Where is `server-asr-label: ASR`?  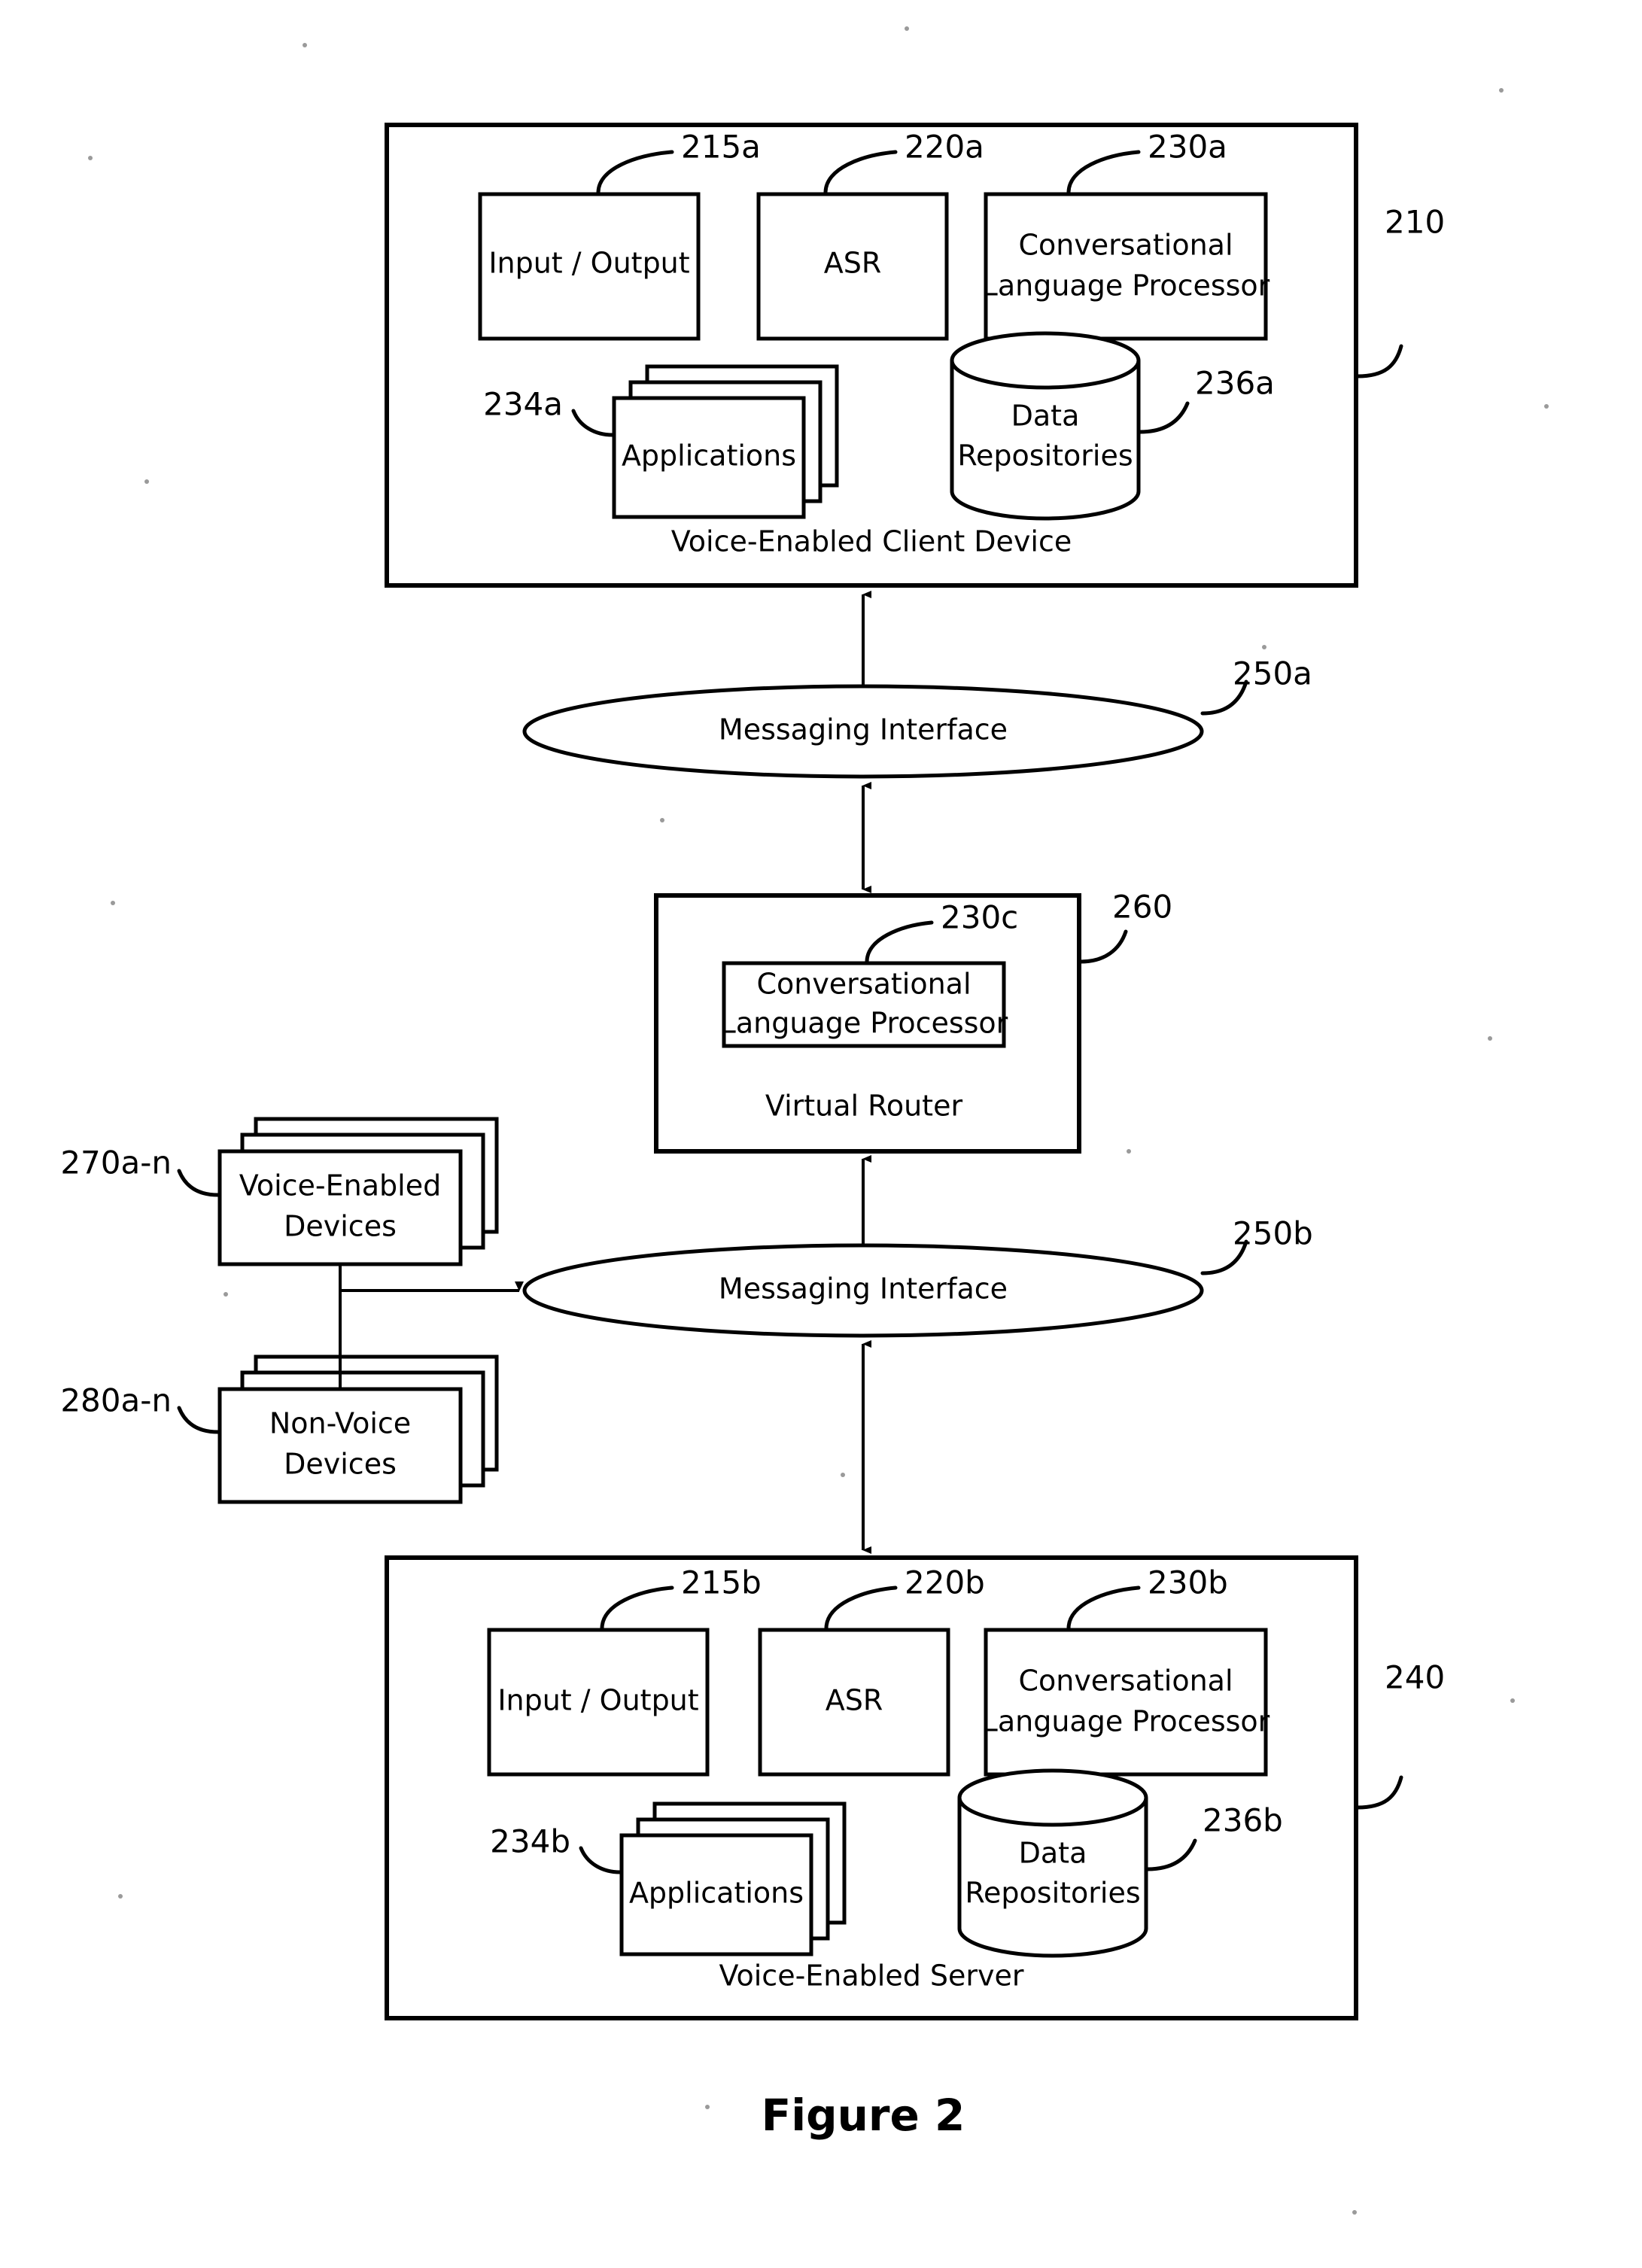
server-asr-label: ASR is located at coordinates (854, 1701).